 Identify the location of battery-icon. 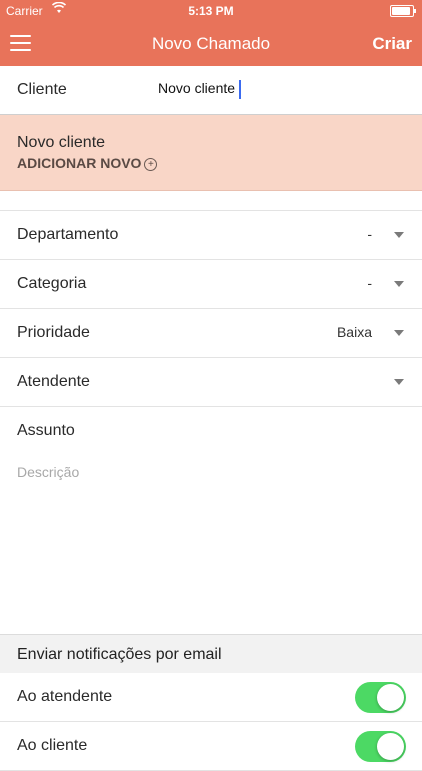
(403, 11).